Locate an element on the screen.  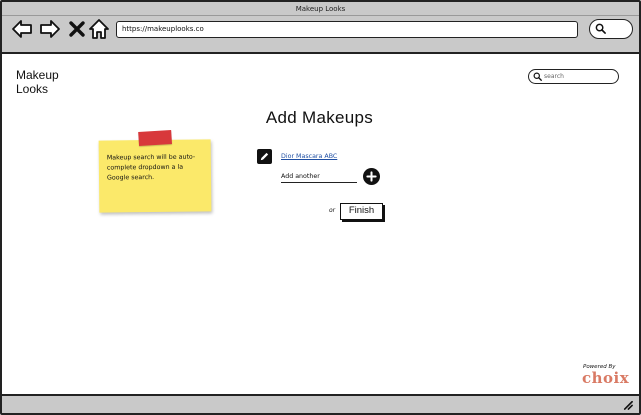
url-bar: https://makeuplooks.co is located at coordinates (347, 29).